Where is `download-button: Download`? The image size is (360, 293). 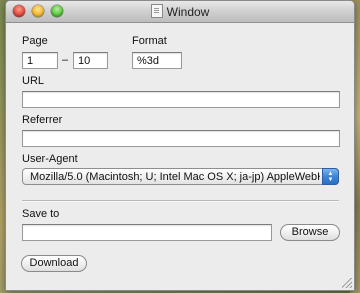
download-button: Download is located at coordinates (54, 263).